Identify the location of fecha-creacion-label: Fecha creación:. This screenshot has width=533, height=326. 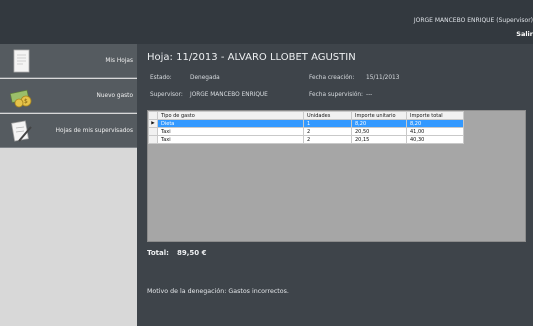
(332, 78).